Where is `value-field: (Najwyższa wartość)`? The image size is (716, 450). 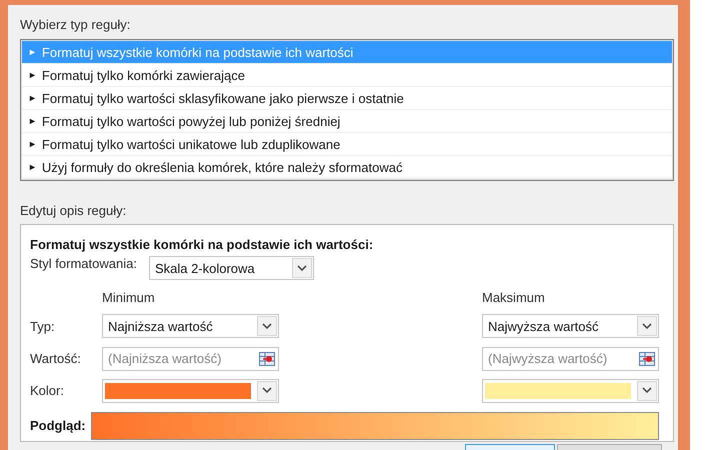
value-field: (Najwyższa wartość) is located at coordinates (570, 358).